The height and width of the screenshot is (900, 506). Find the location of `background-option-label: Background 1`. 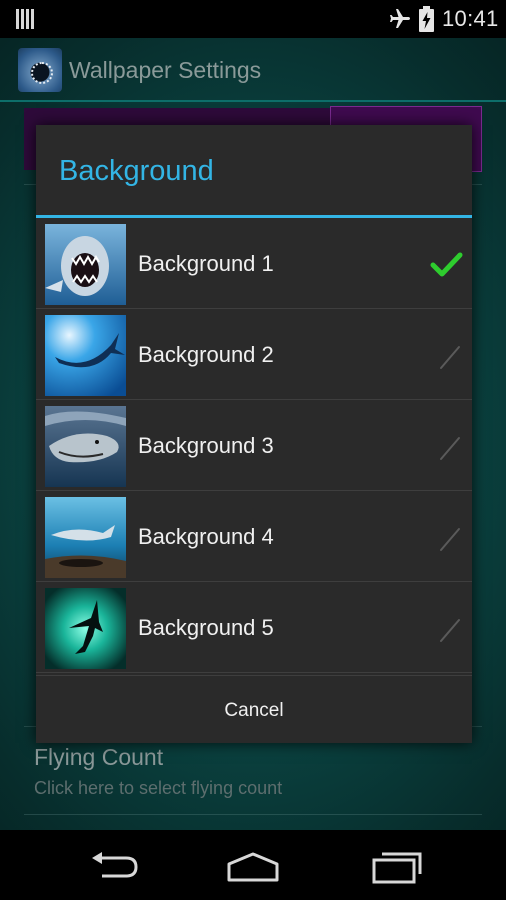

background-option-label: Background 1 is located at coordinates (206, 263).